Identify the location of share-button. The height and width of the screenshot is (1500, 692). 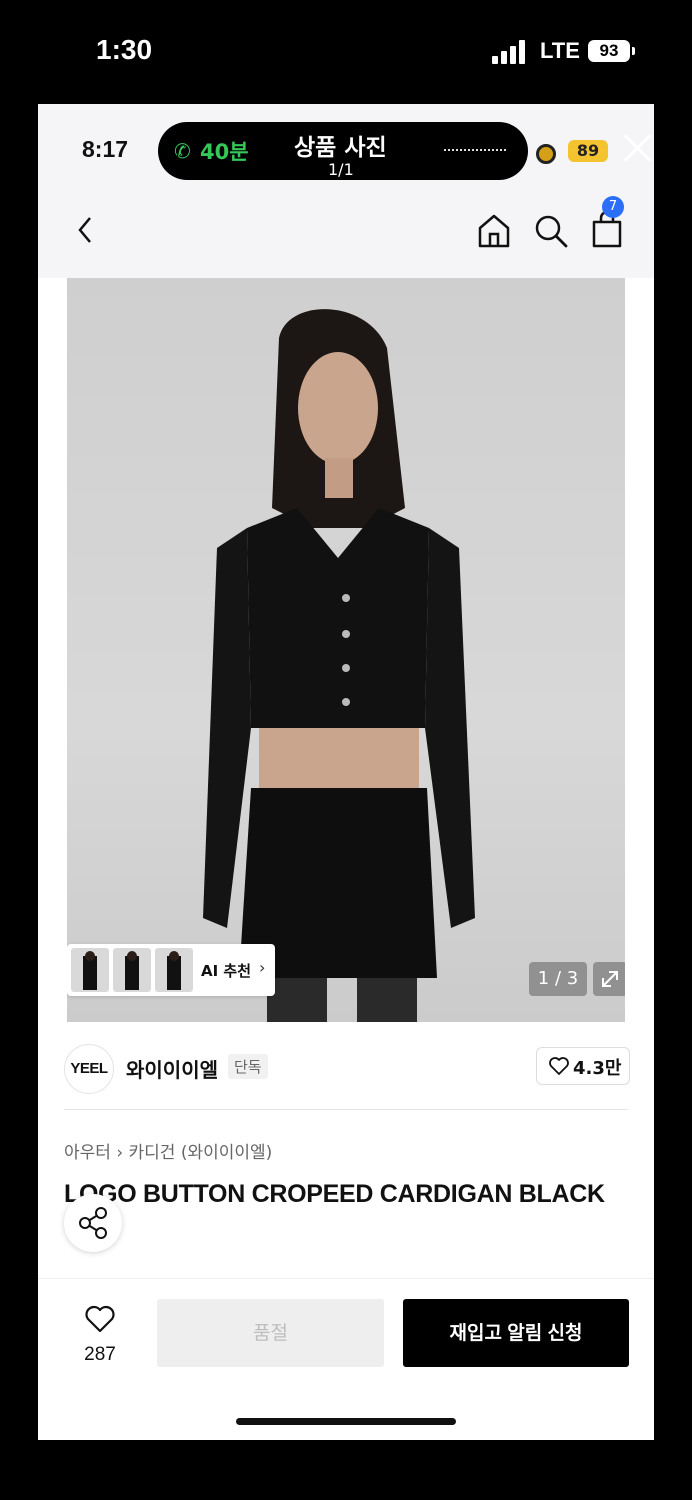
(93, 1223).